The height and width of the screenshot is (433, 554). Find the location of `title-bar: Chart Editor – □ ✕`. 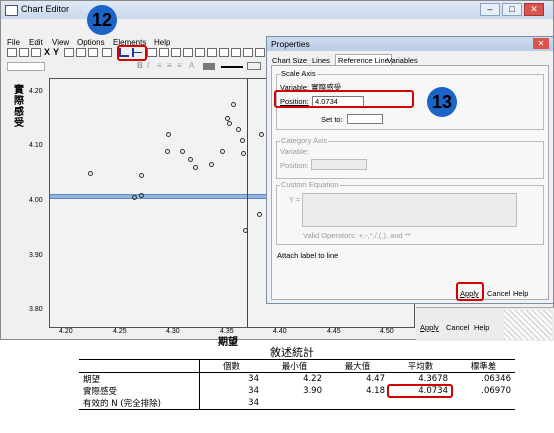

title-bar: Chart Editor – □ ✕ is located at coordinates (277, 10).